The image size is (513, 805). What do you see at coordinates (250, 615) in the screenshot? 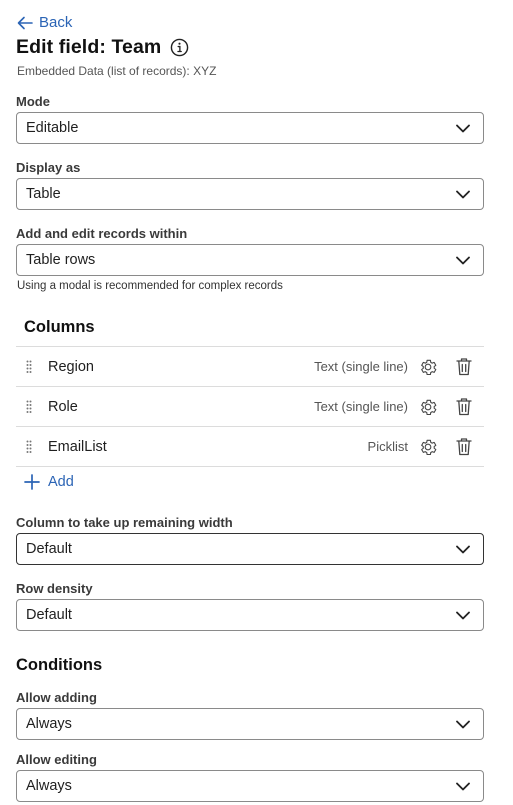
I see `row-density-select: Default` at bounding box center [250, 615].